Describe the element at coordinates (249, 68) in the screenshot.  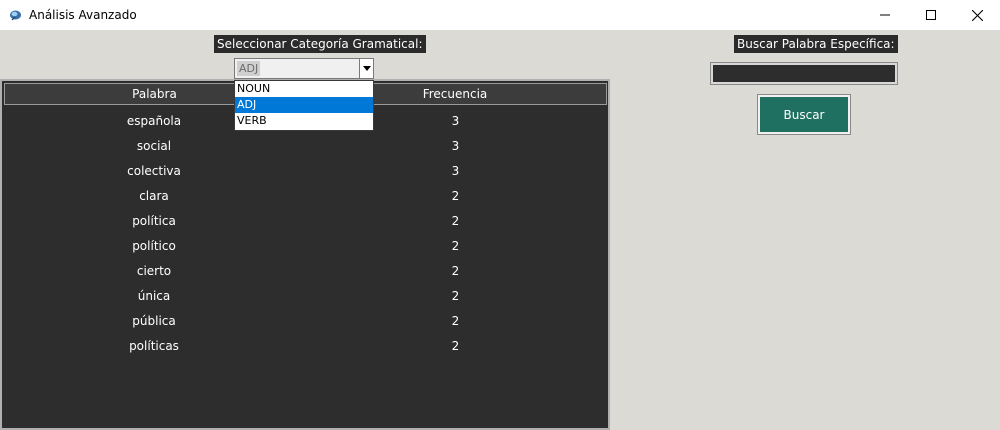
I see `category-selected-value: ADJ` at that location.